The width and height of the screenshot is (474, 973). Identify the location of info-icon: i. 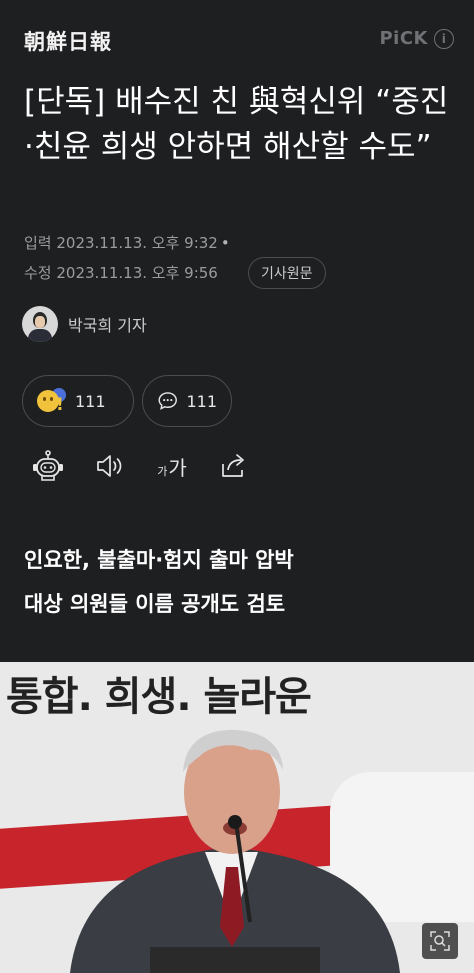
(444, 38).